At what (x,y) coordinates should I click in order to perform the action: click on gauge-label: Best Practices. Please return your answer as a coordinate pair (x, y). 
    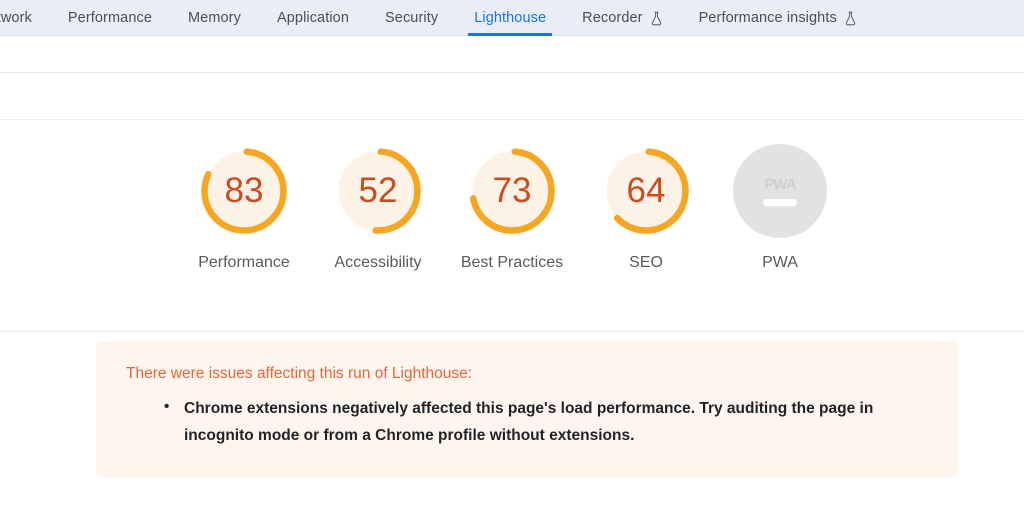
    Looking at the image, I should click on (512, 262).